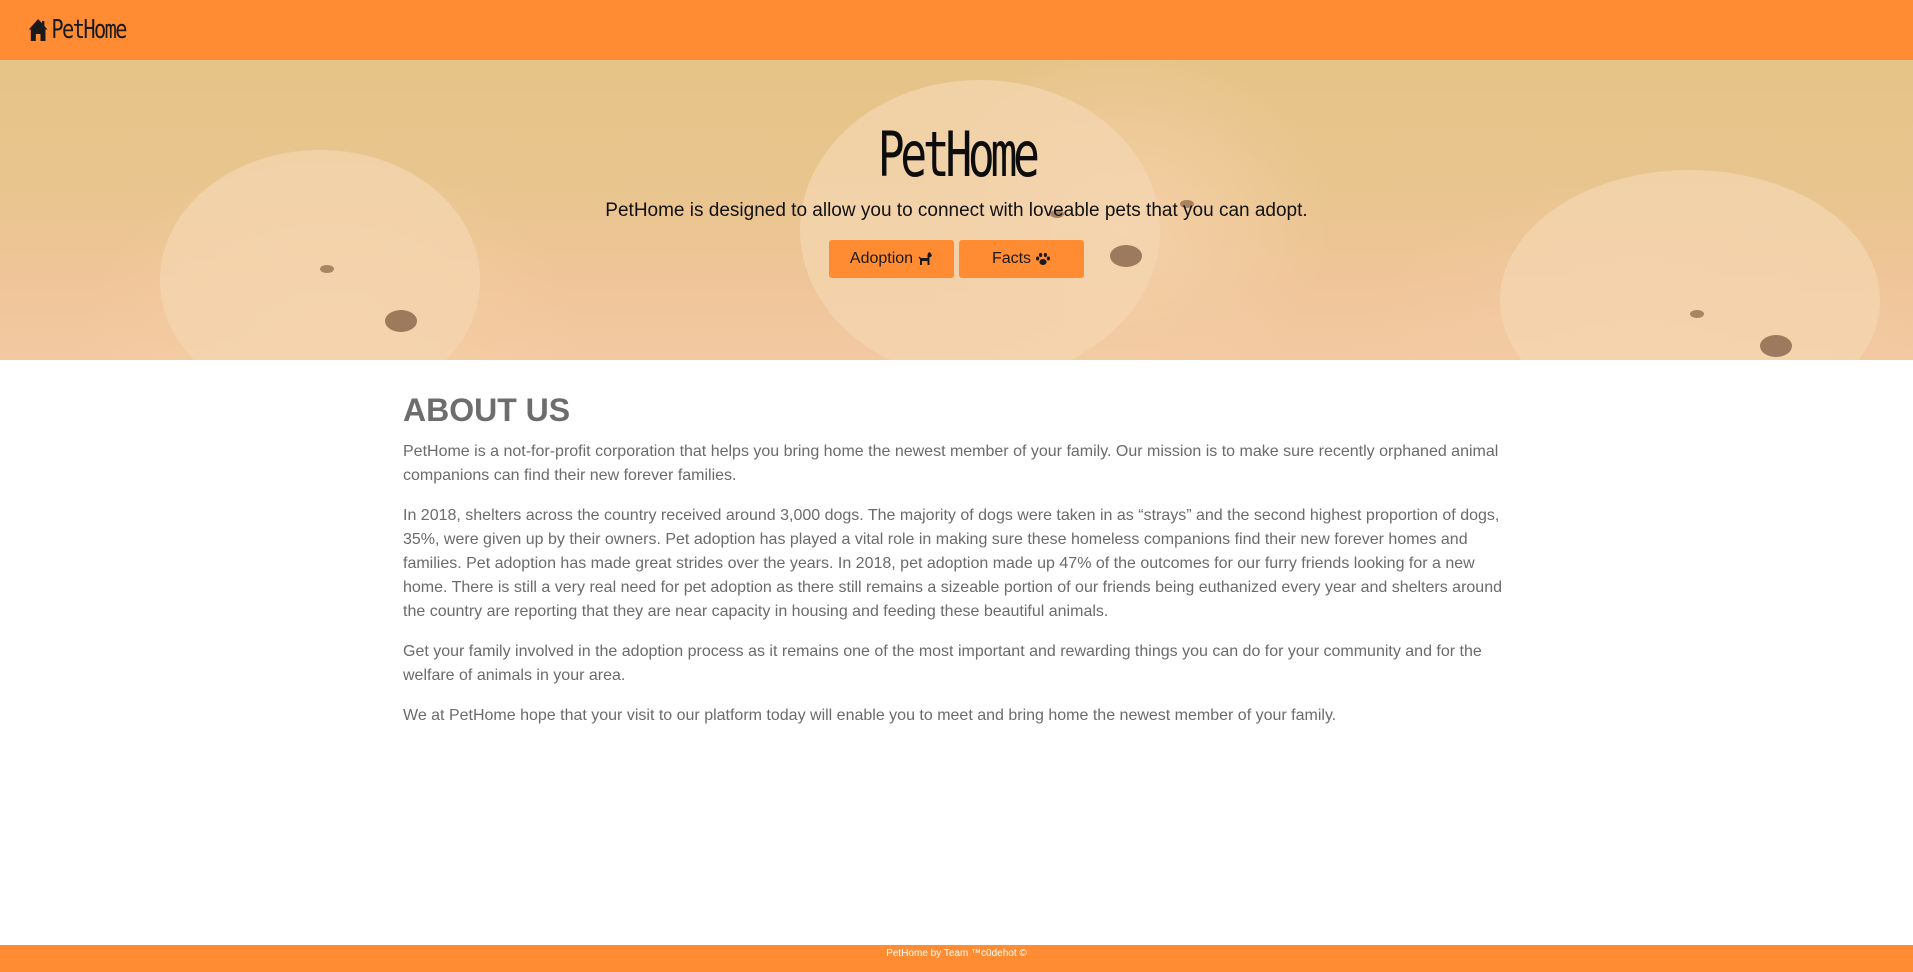  What do you see at coordinates (925, 258) in the screenshot?
I see `dog-icon` at bounding box center [925, 258].